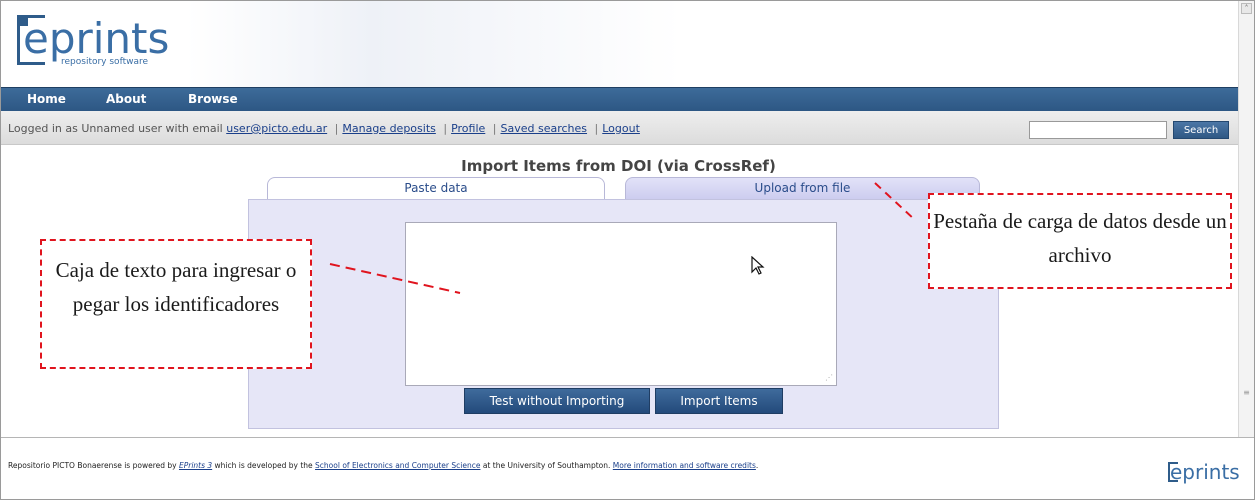 This screenshot has width=1255, height=500. I want to click on resize-grip-icon: ⋰, so click(830, 378).